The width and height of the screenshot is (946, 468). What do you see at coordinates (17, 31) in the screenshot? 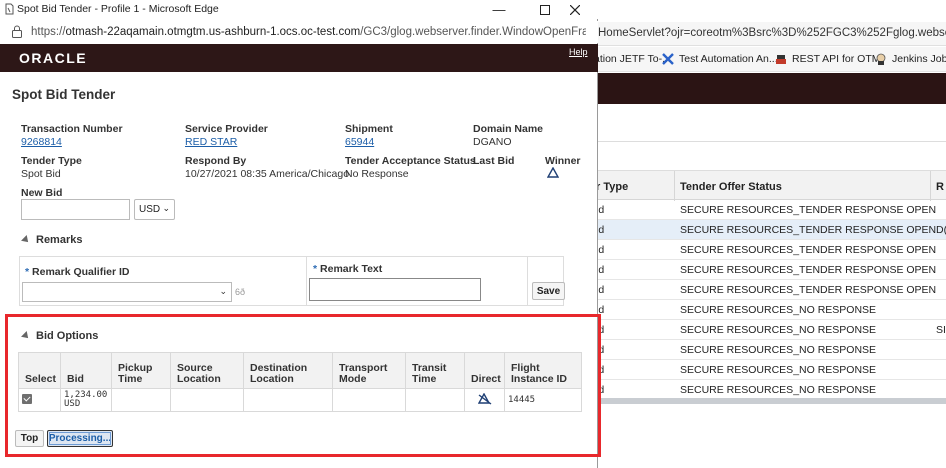
I see `lock-icon` at bounding box center [17, 31].